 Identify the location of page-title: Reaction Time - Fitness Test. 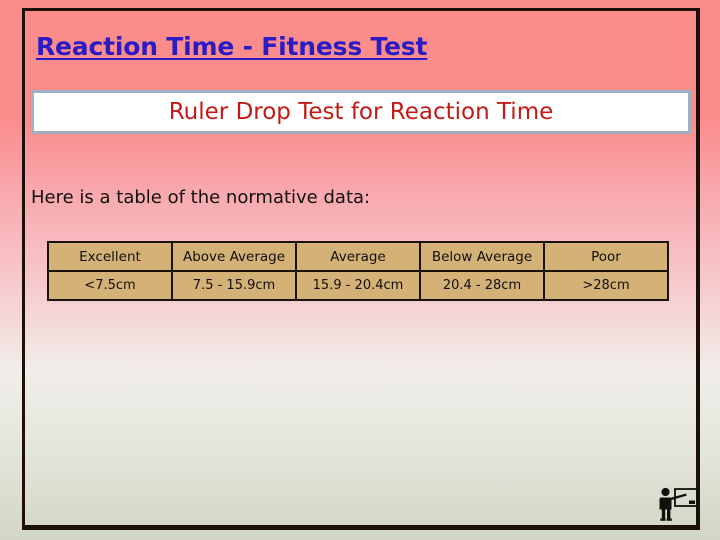
(232, 46).